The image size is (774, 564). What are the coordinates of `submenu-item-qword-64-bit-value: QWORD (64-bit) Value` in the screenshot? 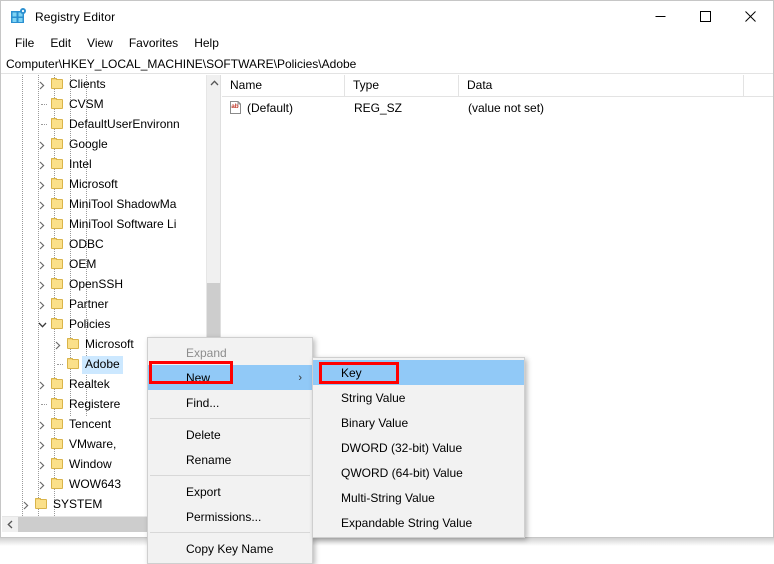 It's located at (418, 472).